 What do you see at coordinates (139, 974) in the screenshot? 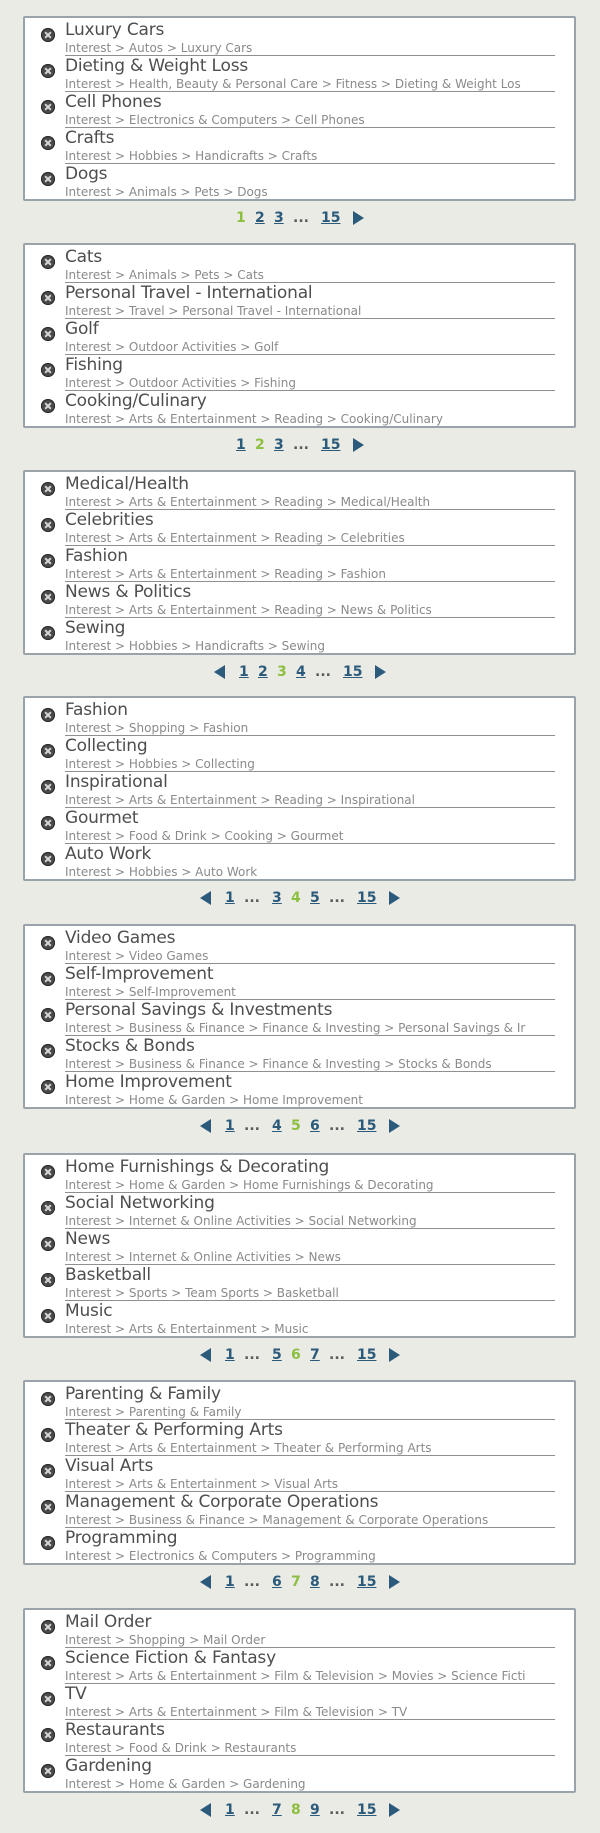
I see `interest-title: Self-Improvement` at bounding box center [139, 974].